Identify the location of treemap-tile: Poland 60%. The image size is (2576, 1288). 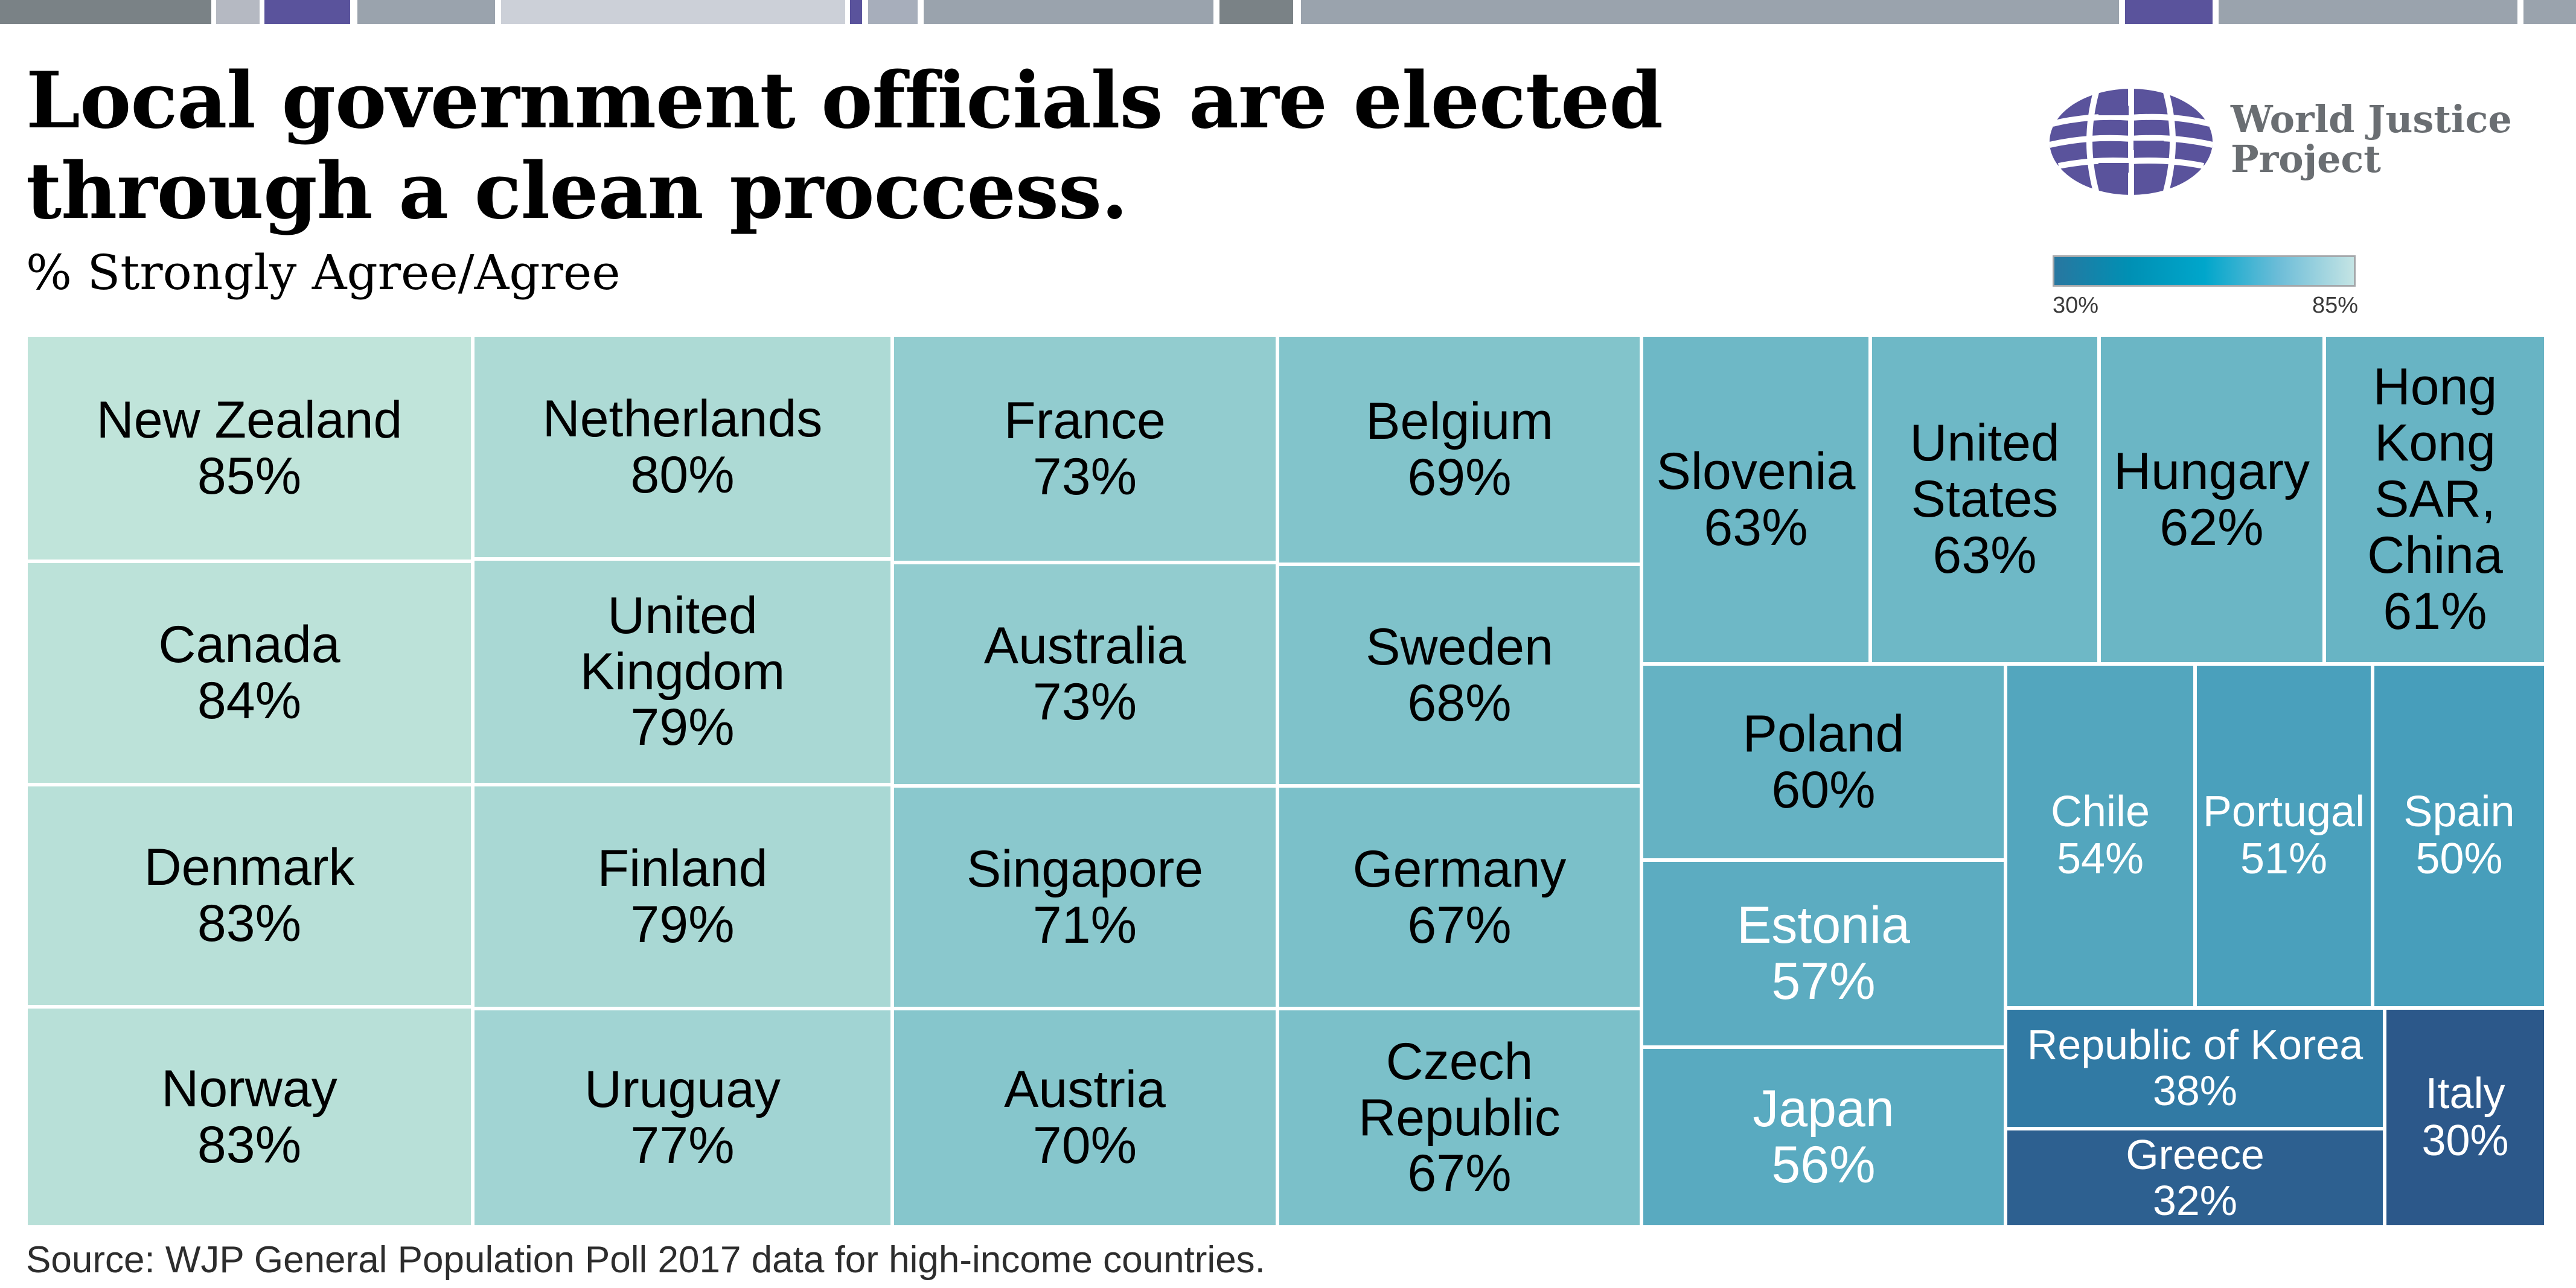
(1824, 762).